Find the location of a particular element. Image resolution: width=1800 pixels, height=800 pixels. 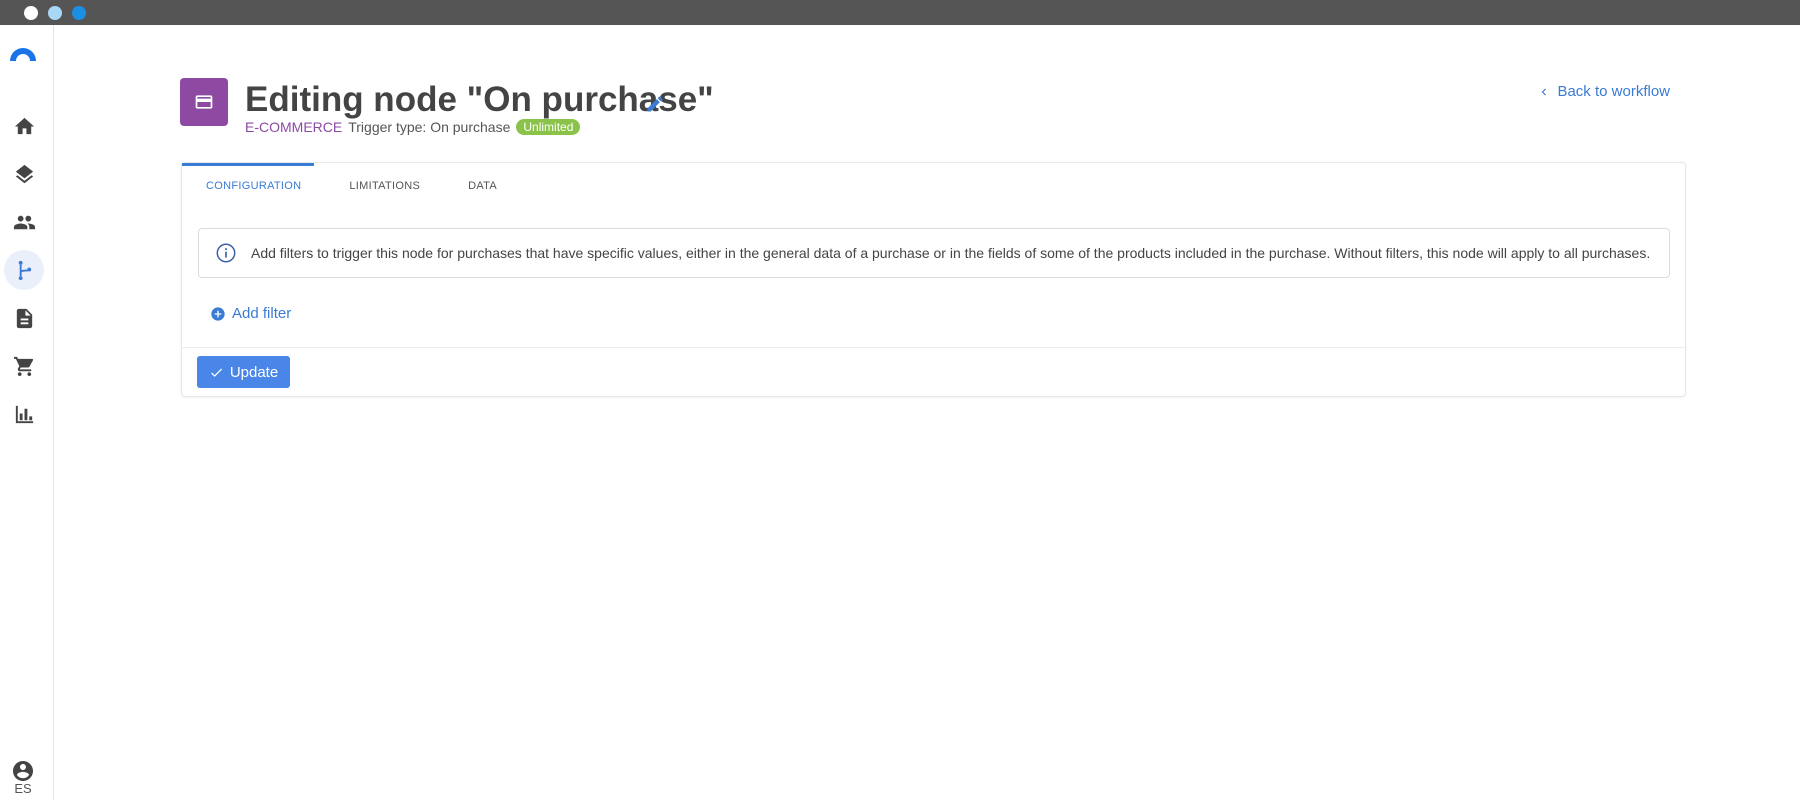

window-titlebar is located at coordinates (900, 12).